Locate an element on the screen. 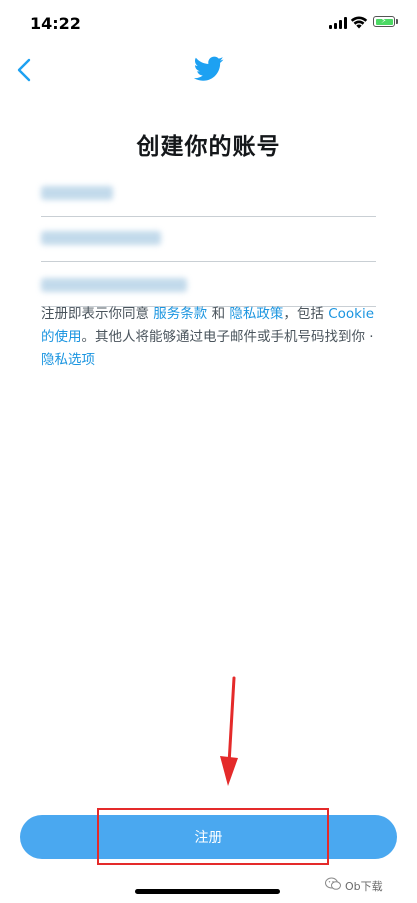 The height and width of the screenshot is (903, 417). home-indicator is located at coordinates (207, 891).